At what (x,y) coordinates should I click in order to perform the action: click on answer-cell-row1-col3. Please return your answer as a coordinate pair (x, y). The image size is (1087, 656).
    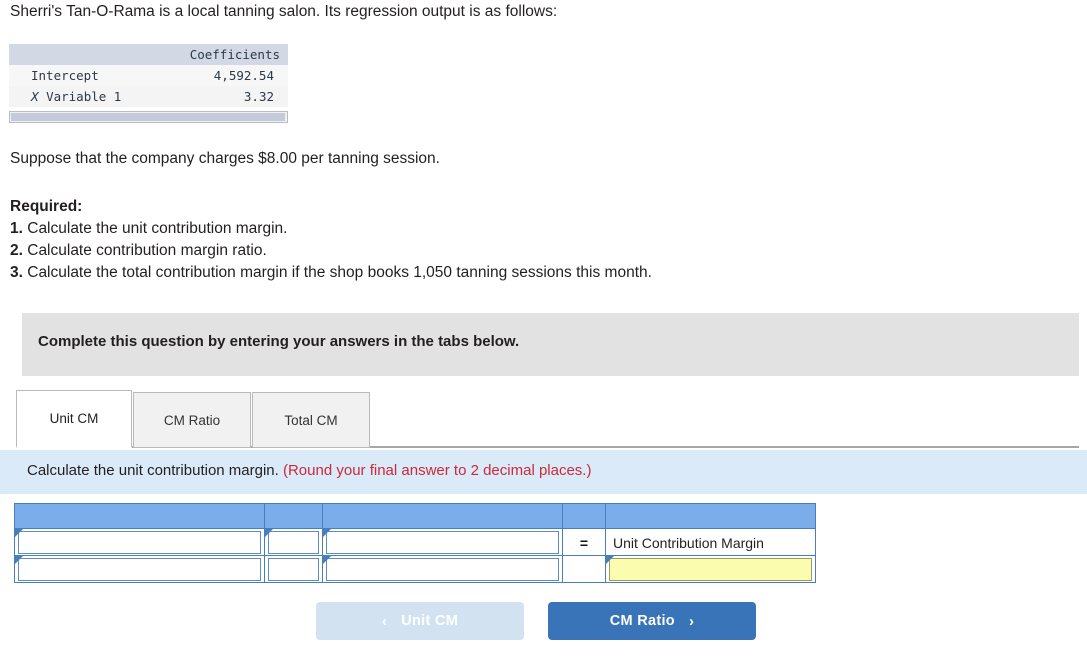
    Looking at the image, I should click on (443, 542).